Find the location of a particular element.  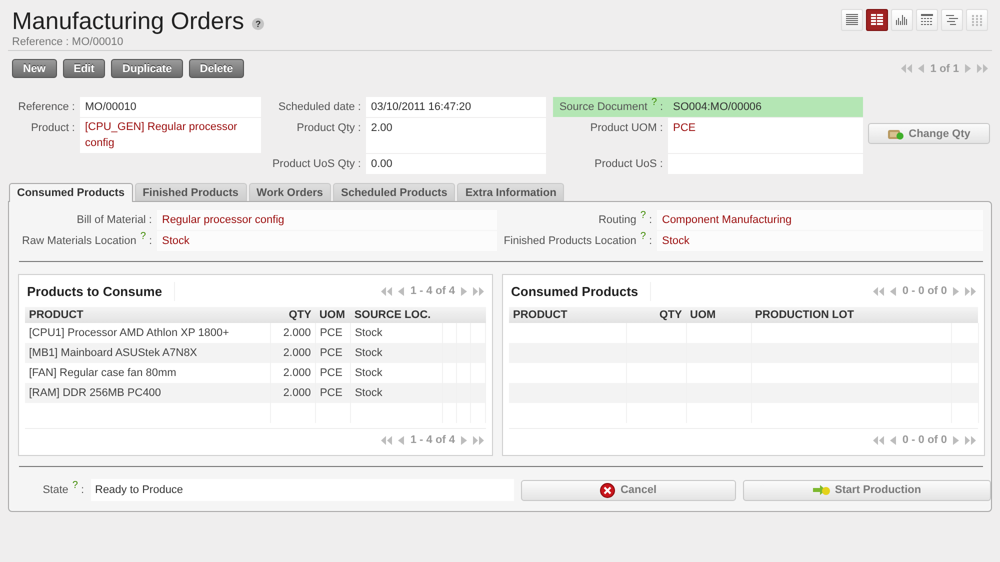

tab: Consumed Products is located at coordinates (71, 192).